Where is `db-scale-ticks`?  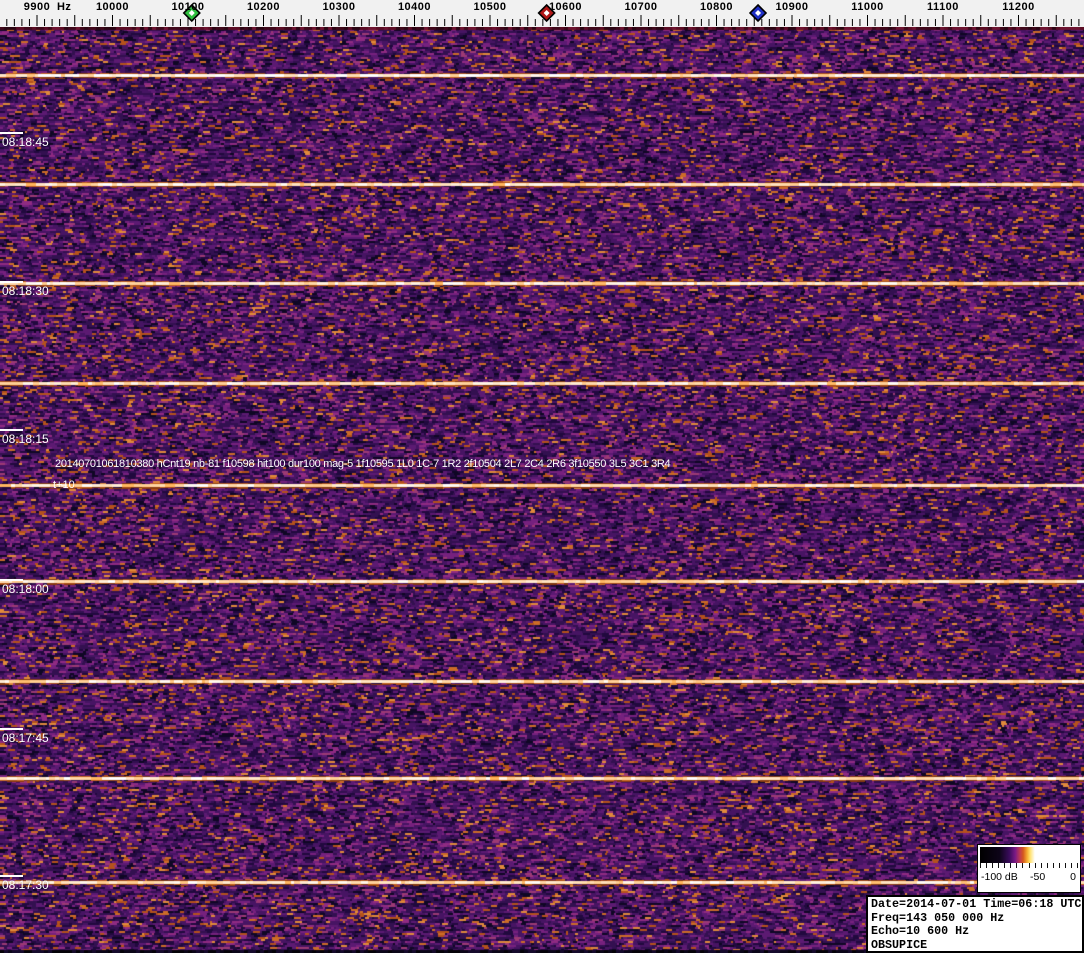 db-scale-ticks is located at coordinates (1029, 866).